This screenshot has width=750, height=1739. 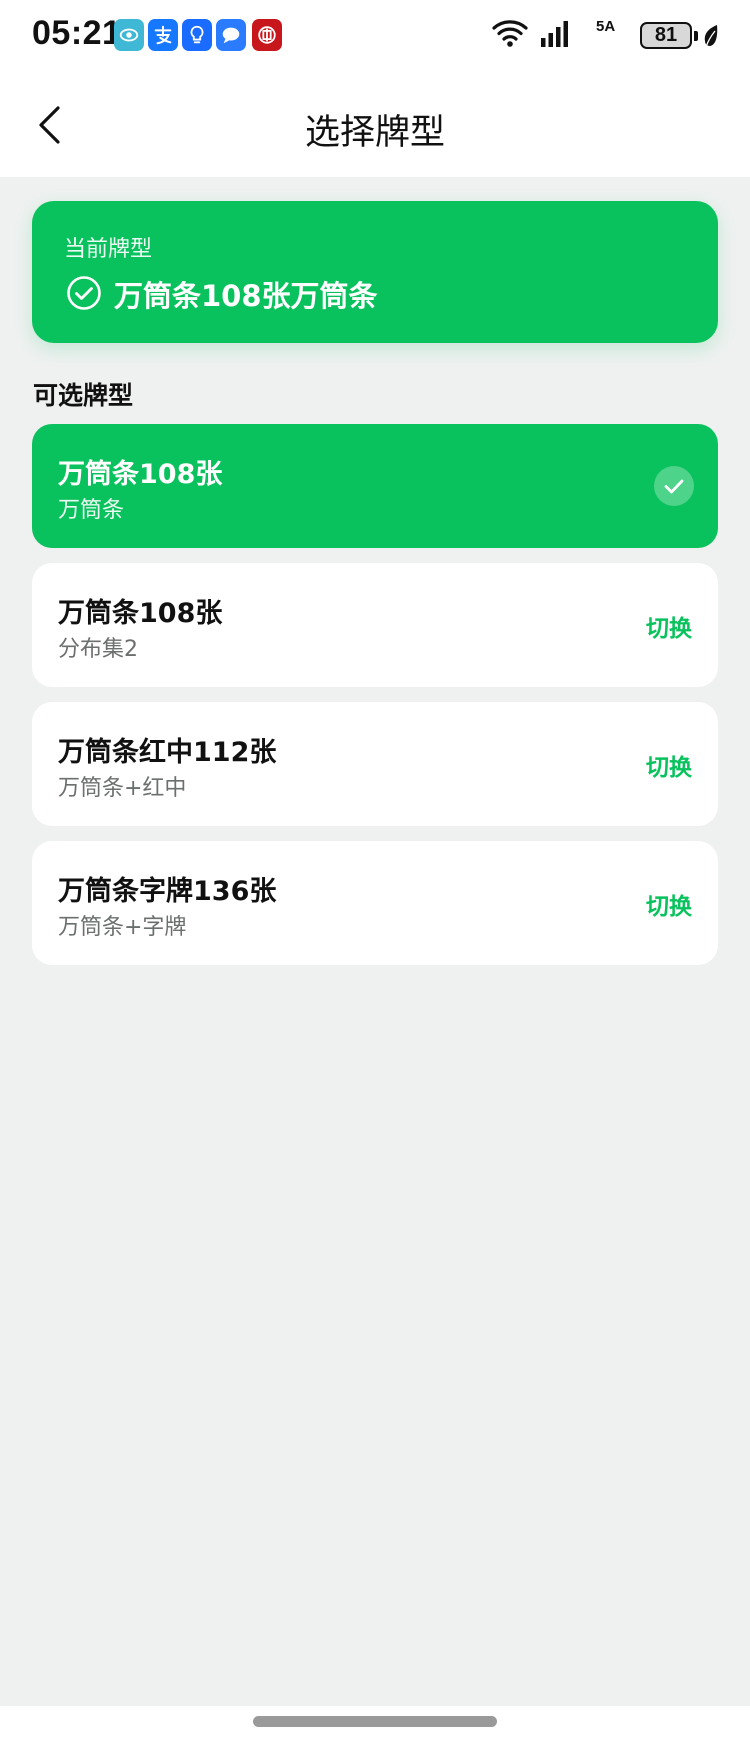 What do you see at coordinates (129, 35) in the screenshot?
I see `eye-app-icon` at bounding box center [129, 35].